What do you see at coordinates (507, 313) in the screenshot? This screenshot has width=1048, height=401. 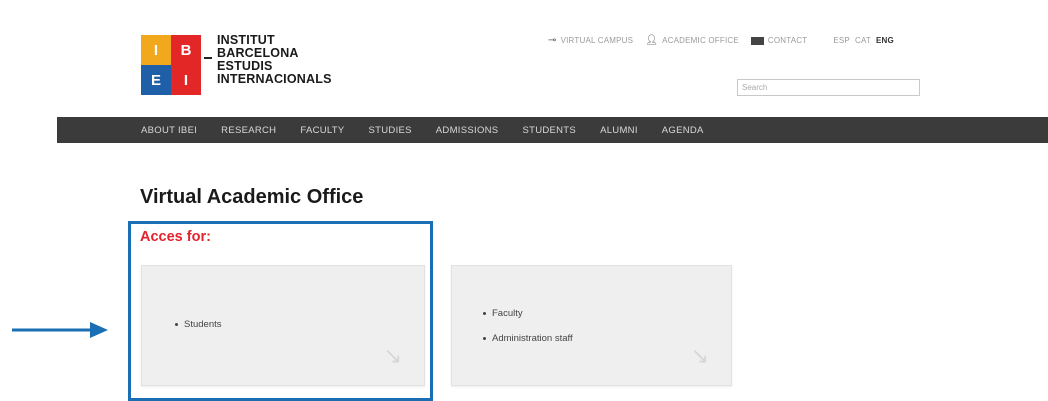 I see `card-item-faculty: Faculty` at bounding box center [507, 313].